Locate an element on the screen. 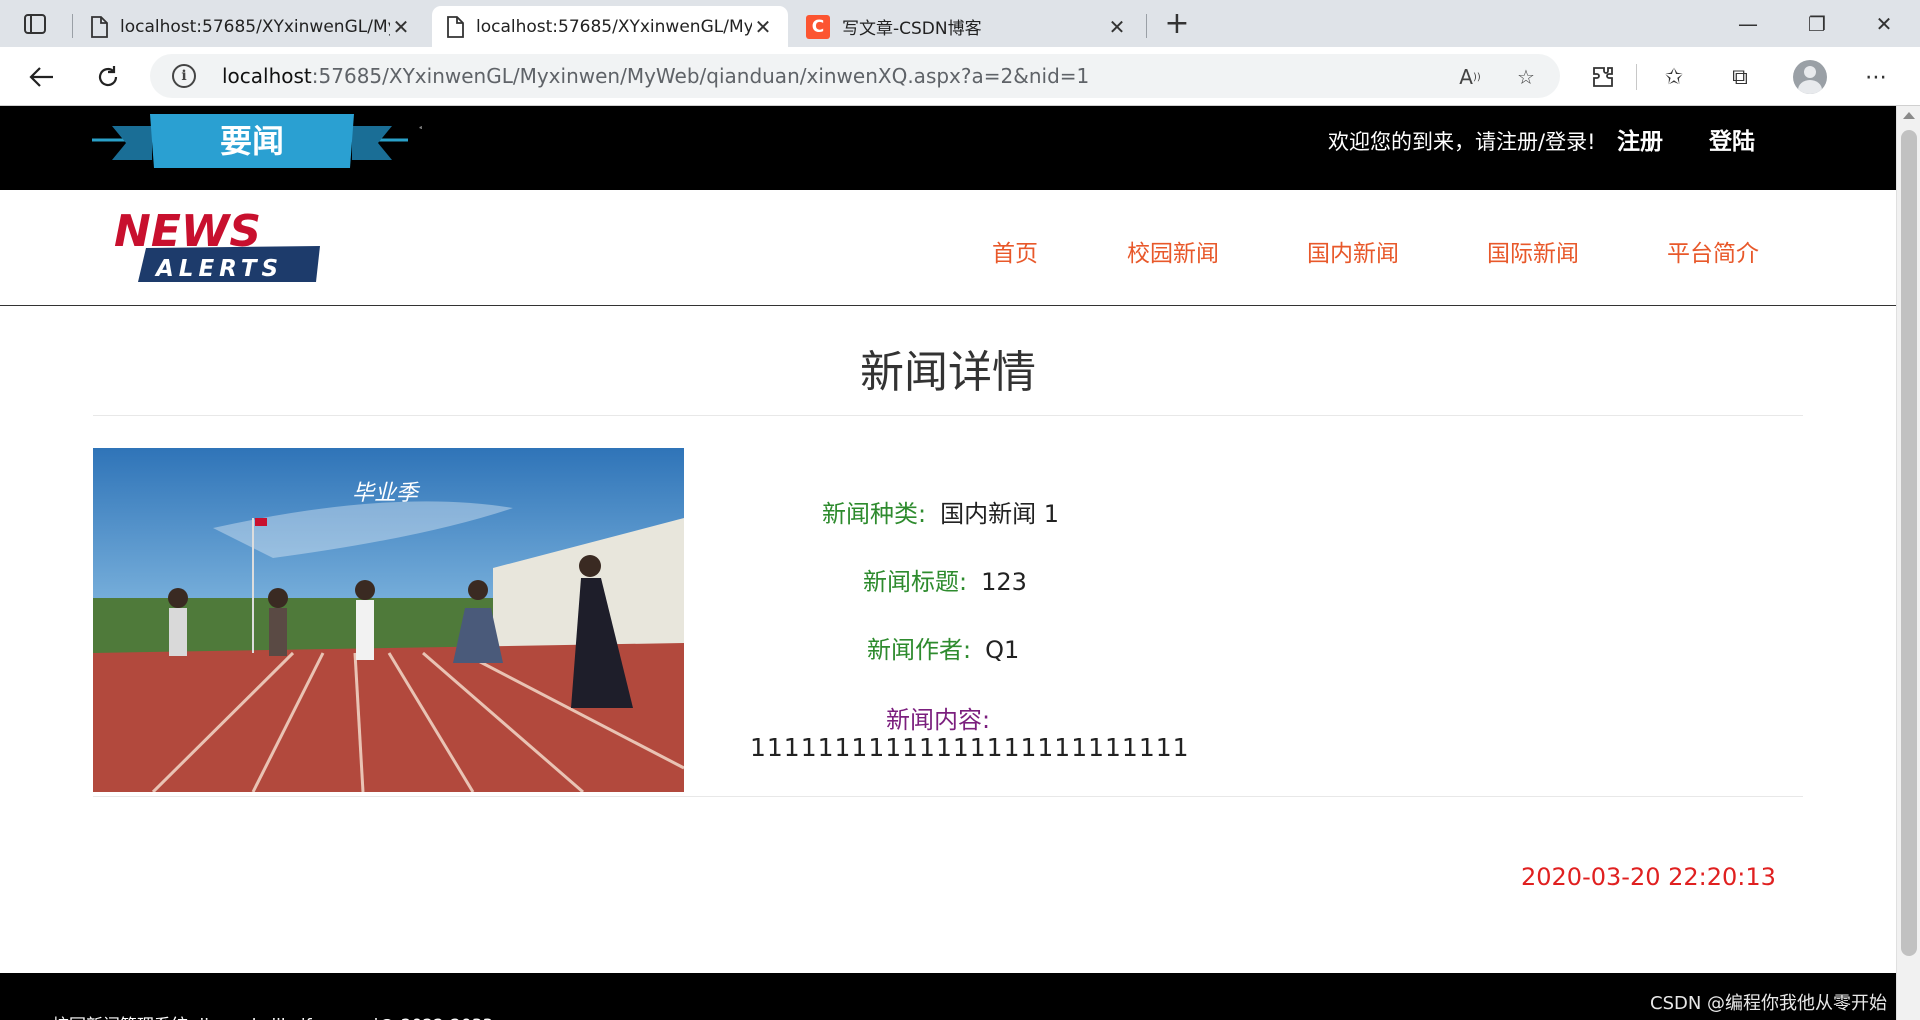 The height and width of the screenshot is (1020, 1920). url-host: localhost is located at coordinates (267, 76).